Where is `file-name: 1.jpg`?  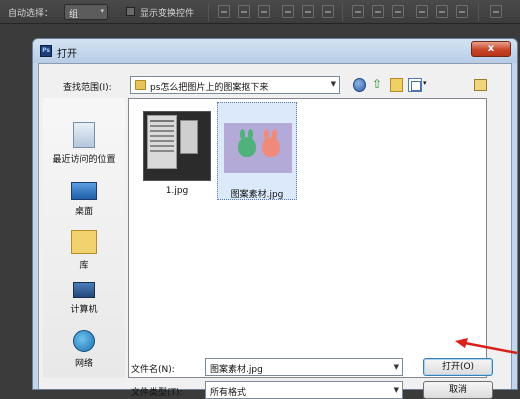 file-name: 1.jpg is located at coordinates (177, 191).